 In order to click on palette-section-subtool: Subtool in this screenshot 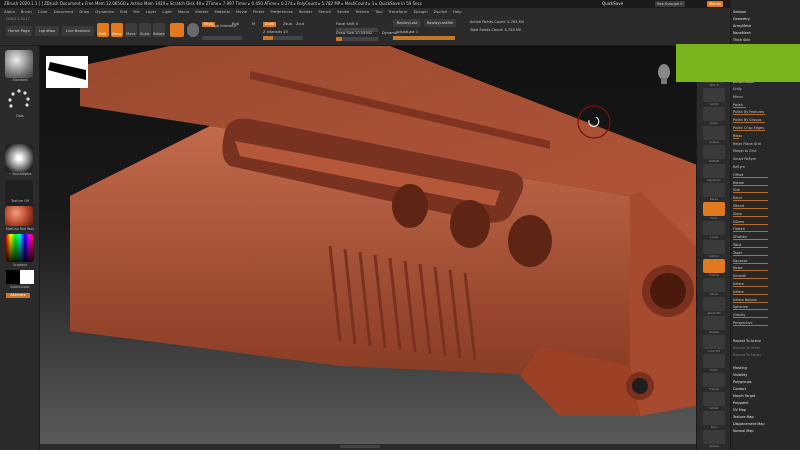, I will do `click(765, 12)`.